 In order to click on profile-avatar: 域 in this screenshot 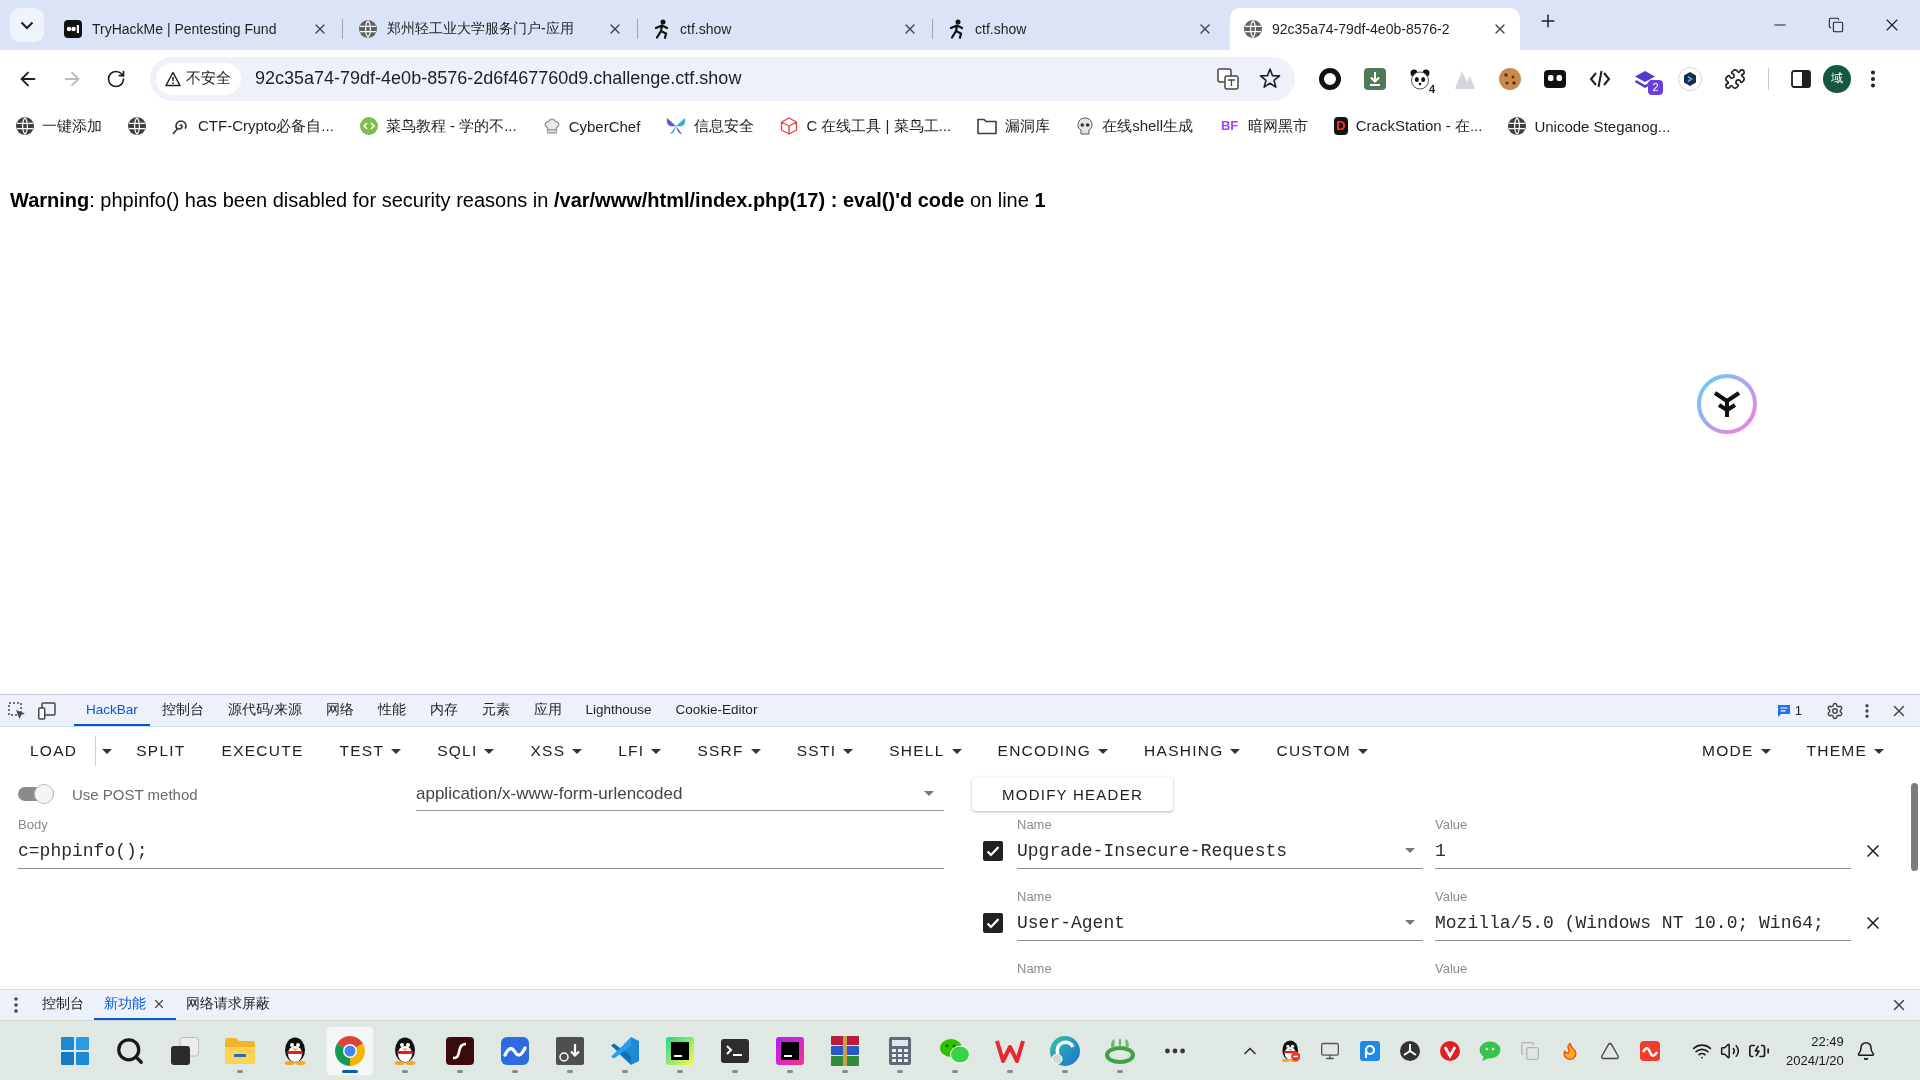, I will do `click(1837, 78)`.